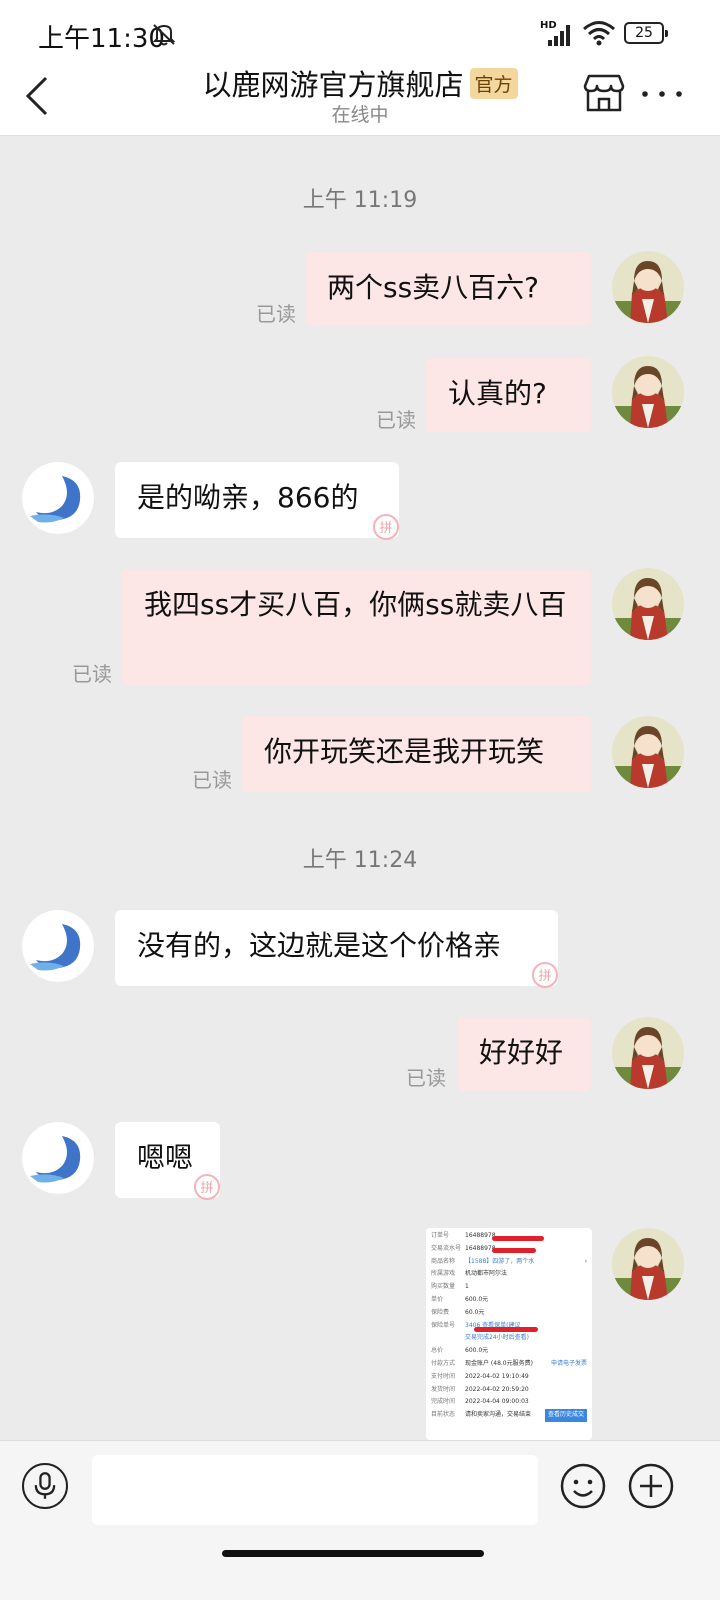 This screenshot has width=720, height=1600. What do you see at coordinates (497, 1402) in the screenshot?
I see `order-detail-value: 2022-04-04 09:00:03` at bounding box center [497, 1402].